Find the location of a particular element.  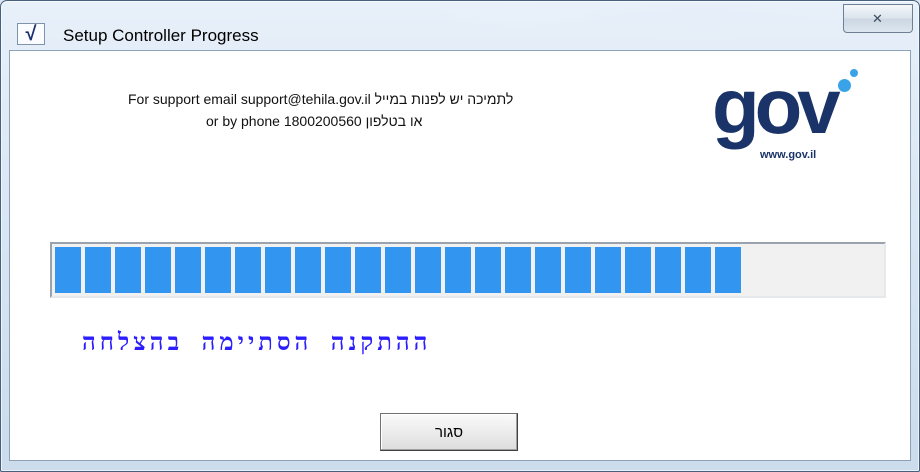

window-close-button: ✕ is located at coordinates (878, 18).